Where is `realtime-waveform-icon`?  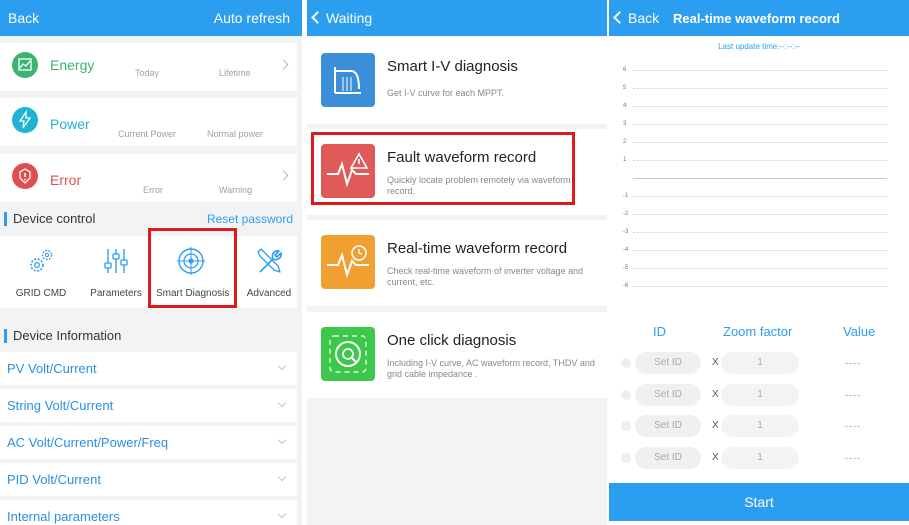 realtime-waveform-icon is located at coordinates (348, 262).